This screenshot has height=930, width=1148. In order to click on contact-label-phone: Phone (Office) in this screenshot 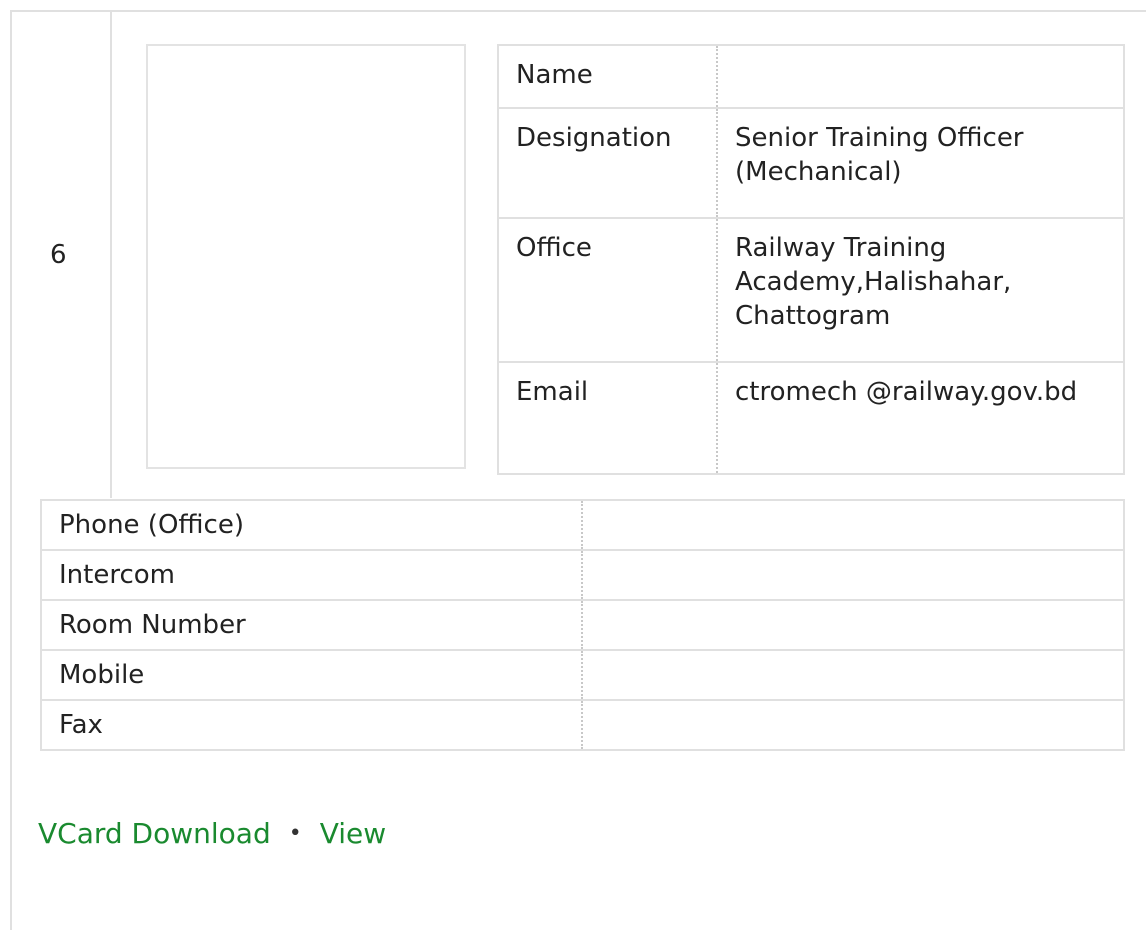, I will do `click(311, 525)`.